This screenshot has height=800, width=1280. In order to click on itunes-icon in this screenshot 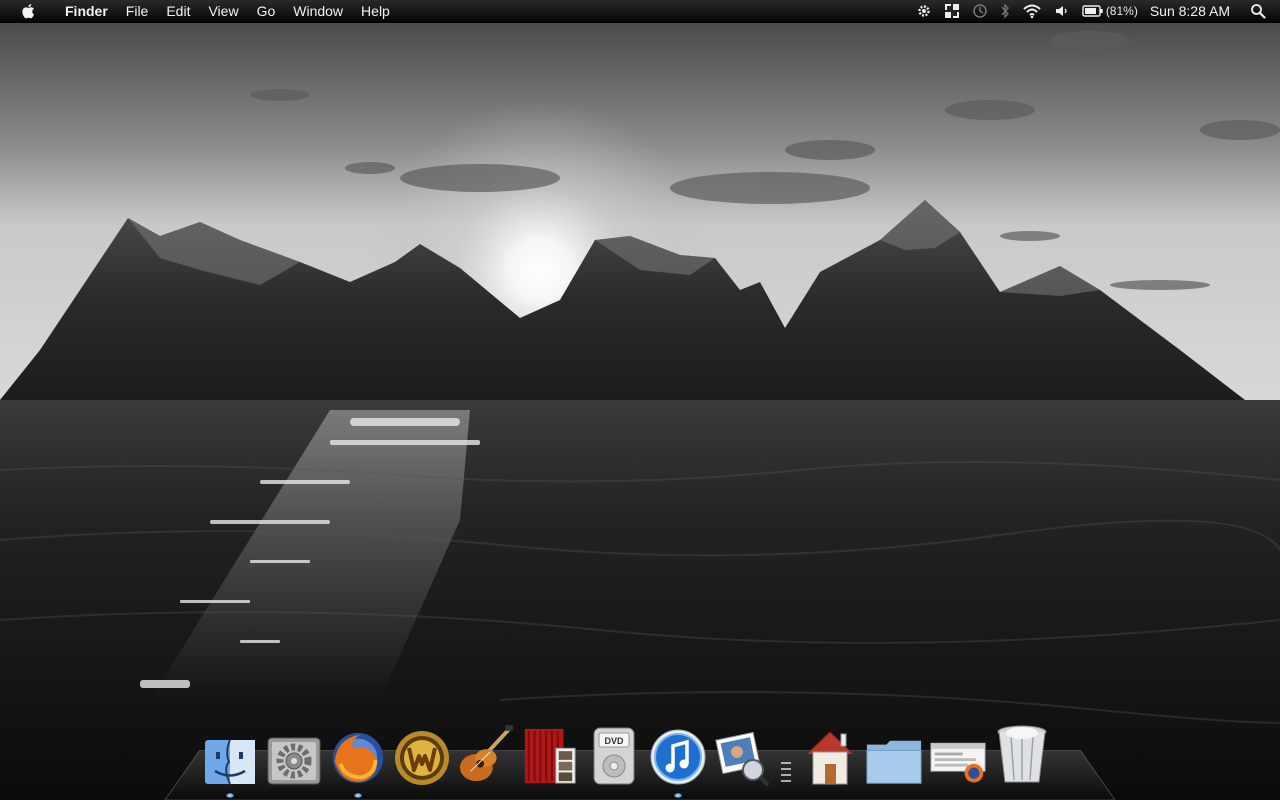, I will do `click(678, 757)`.